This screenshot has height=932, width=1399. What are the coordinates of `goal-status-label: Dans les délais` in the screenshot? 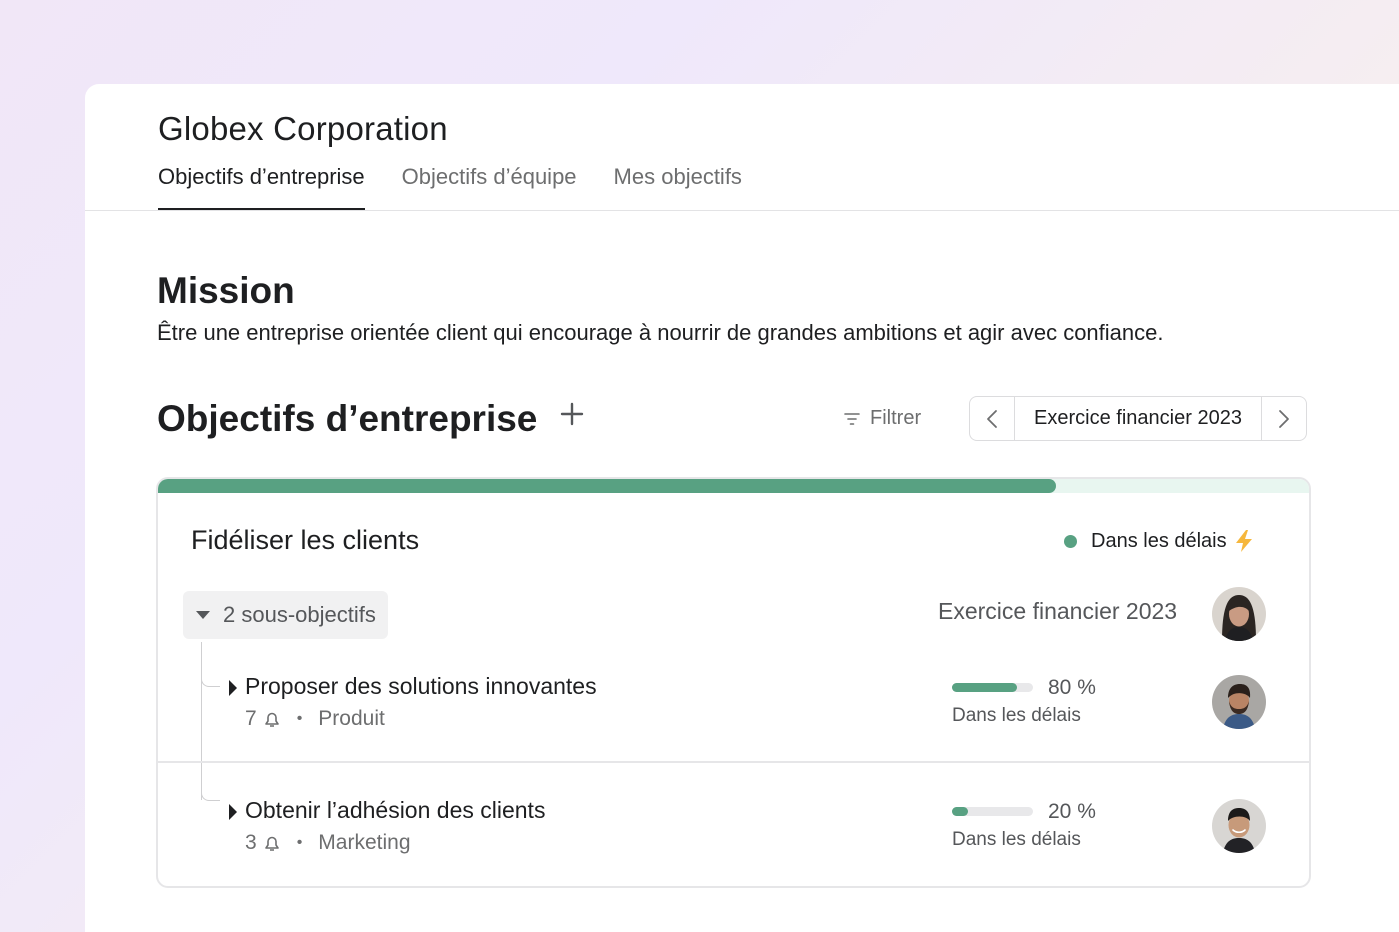 It's located at (1159, 540).